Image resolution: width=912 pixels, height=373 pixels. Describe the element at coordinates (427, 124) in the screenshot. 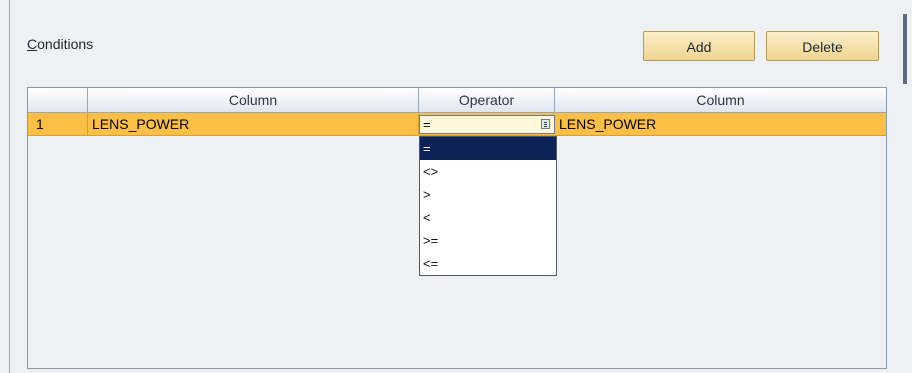

I see `operator-select-value: =` at that location.